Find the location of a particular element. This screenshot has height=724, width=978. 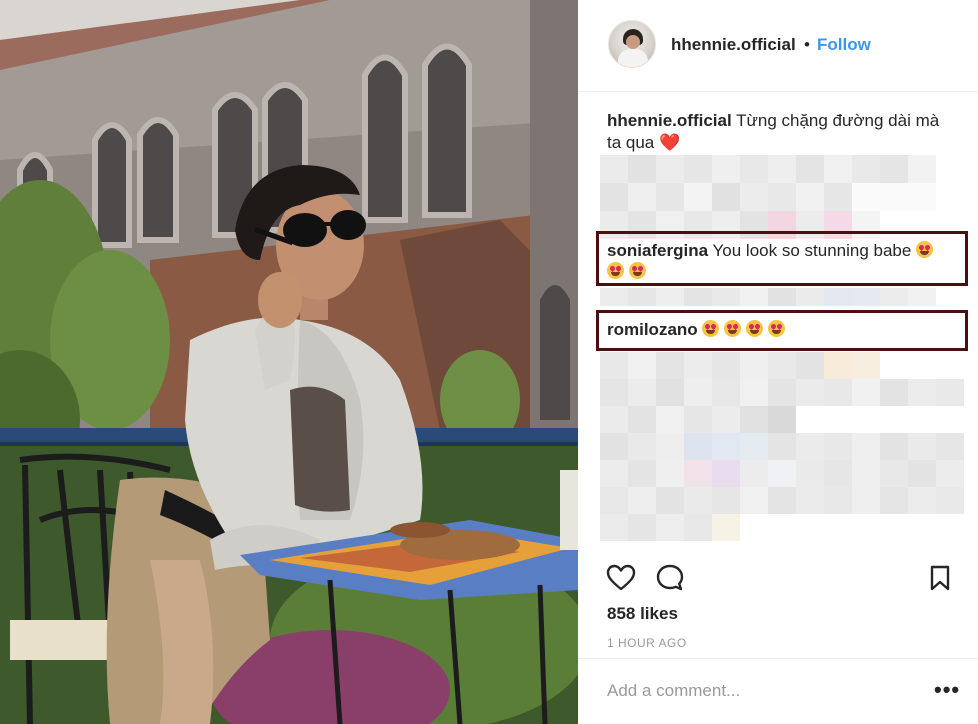

comment-text: You look so stunning babe is located at coordinates (812, 250).